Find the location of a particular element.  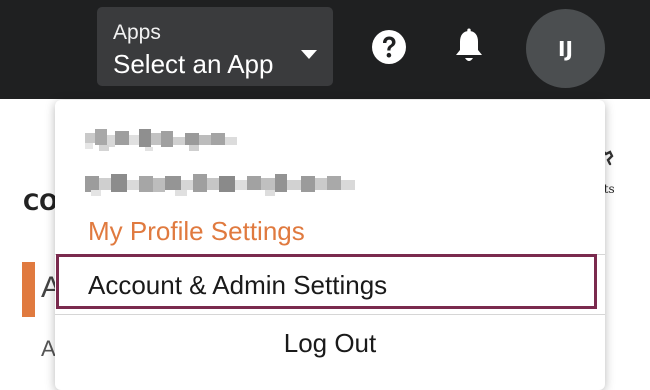

section-heading-partial: CO is located at coordinates (40, 203).